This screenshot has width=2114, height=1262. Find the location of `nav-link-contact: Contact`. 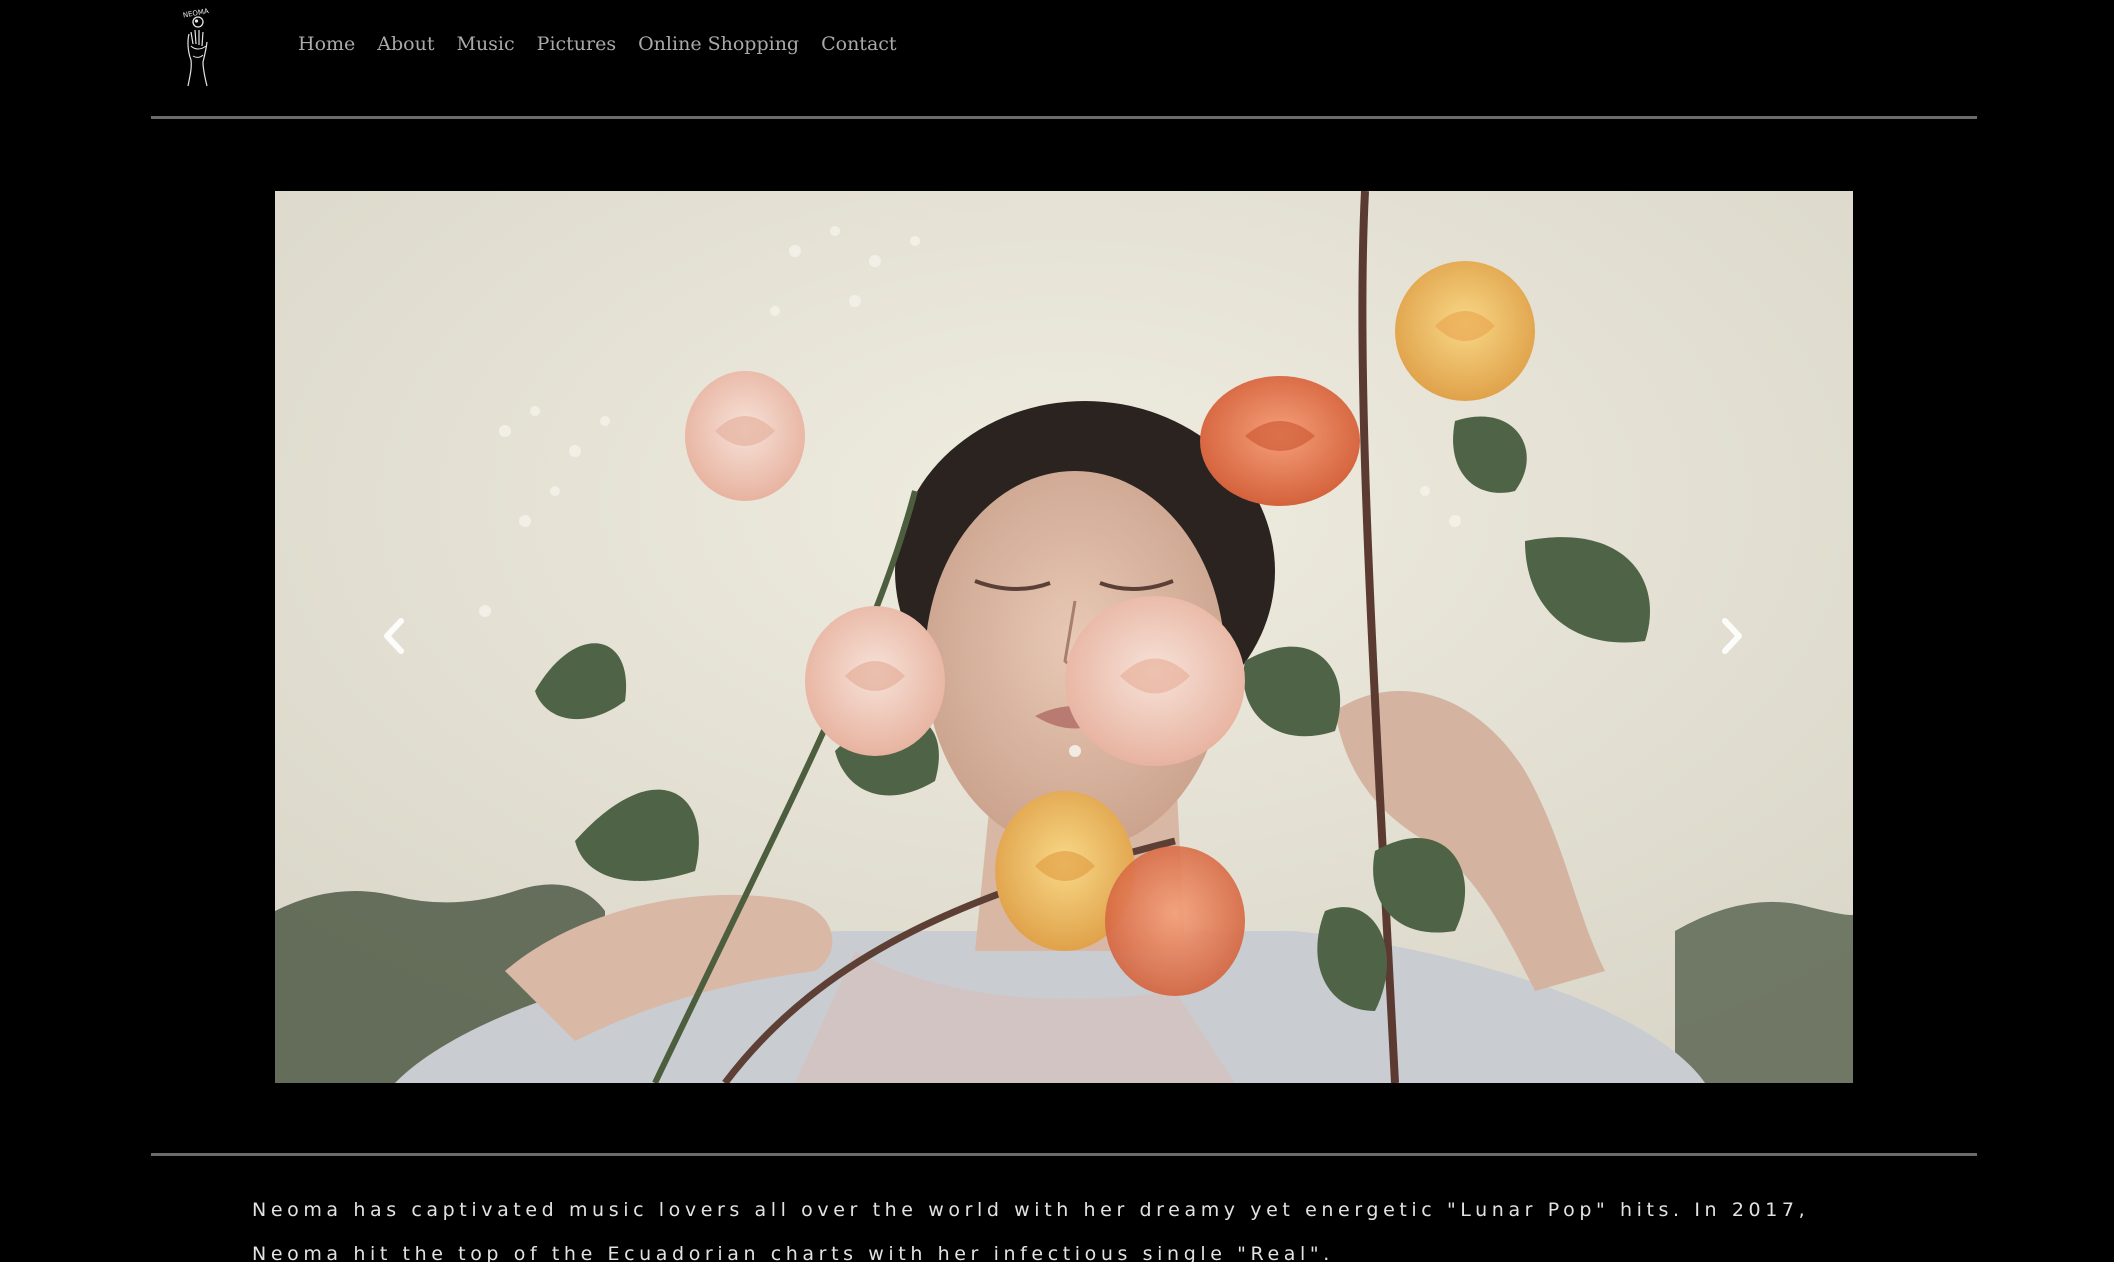

nav-link-contact: Contact is located at coordinates (858, 44).